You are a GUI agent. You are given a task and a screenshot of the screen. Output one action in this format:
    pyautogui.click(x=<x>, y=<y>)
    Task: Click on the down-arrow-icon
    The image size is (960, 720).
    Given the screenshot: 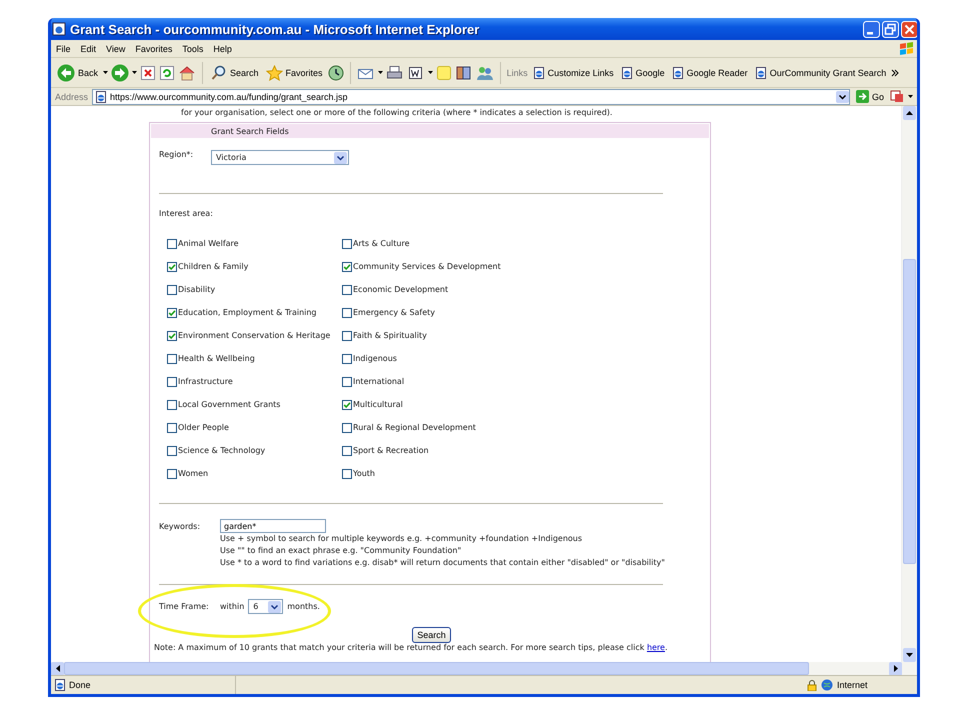 What is the action you would take?
    pyautogui.click(x=909, y=655)
    